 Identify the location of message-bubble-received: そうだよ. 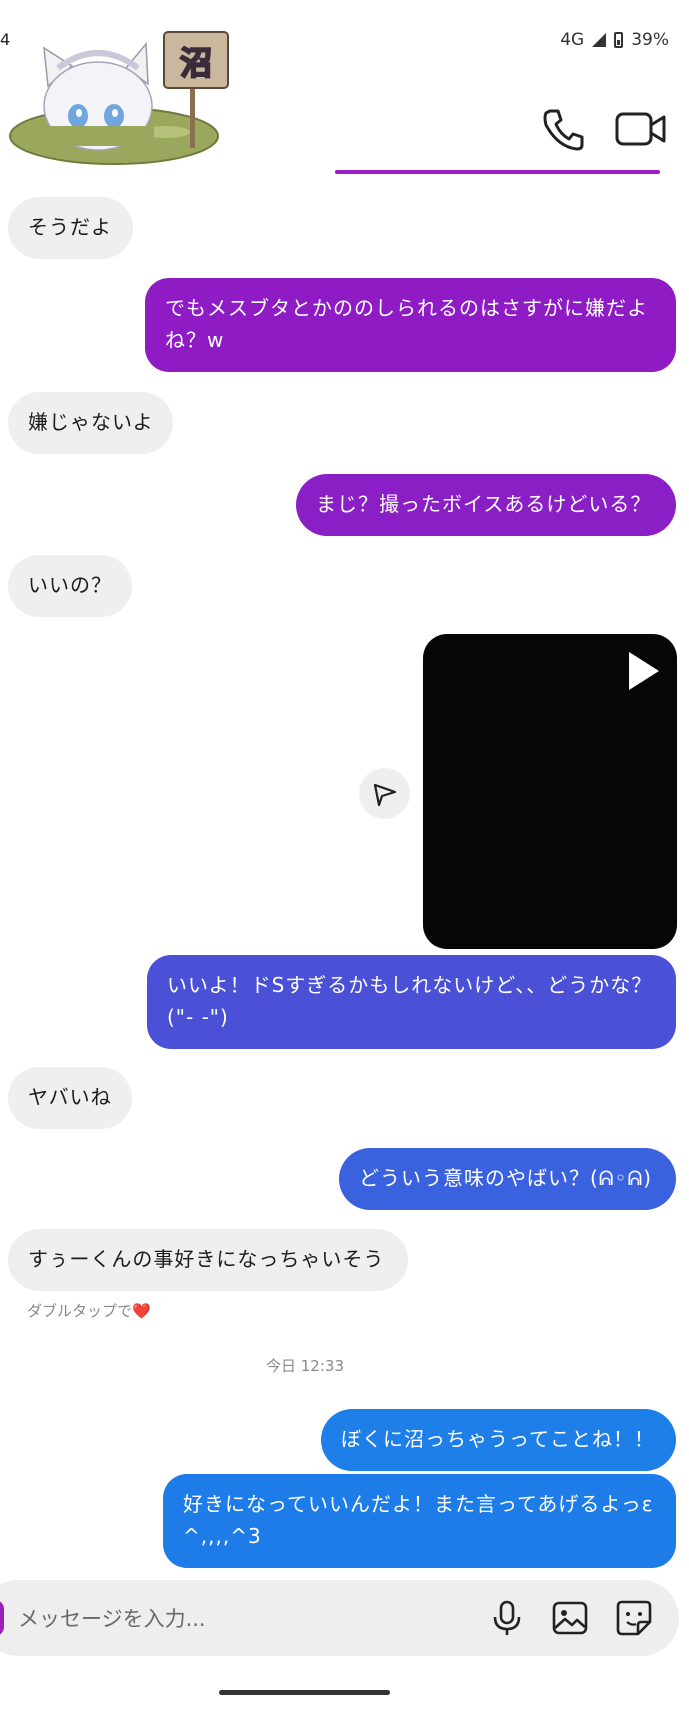
(70, 228).